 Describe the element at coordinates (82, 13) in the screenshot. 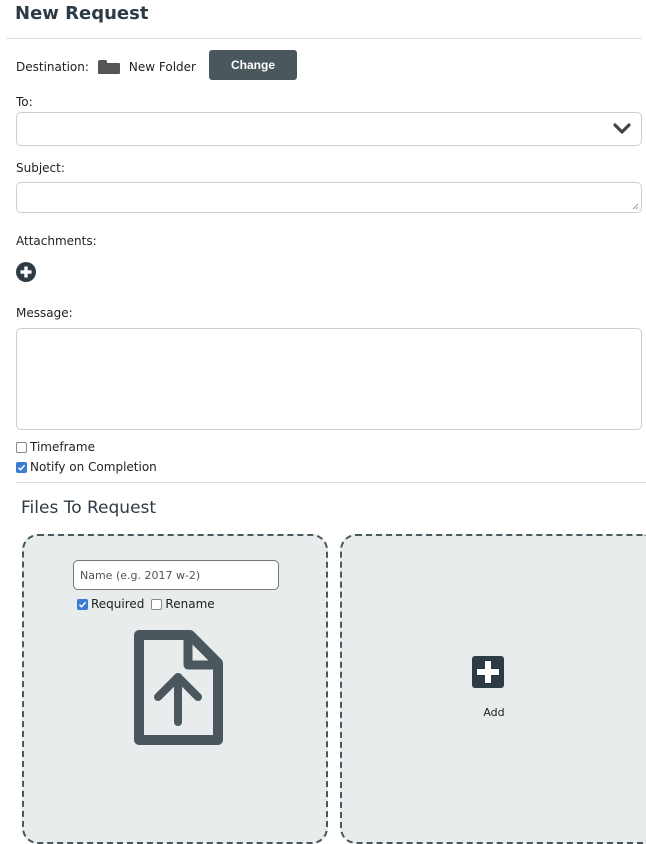

I see `page-title: New Request` at that location.